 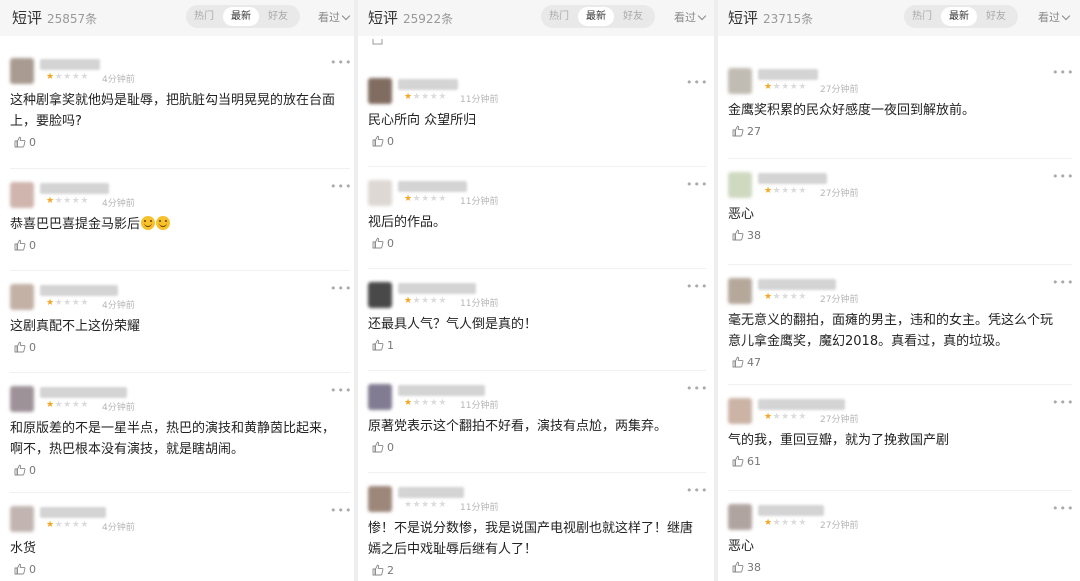 What do you see at coordinates (390, 570) in the screenshot?
I see `like-count: 2` at bounding box center [390, 570].